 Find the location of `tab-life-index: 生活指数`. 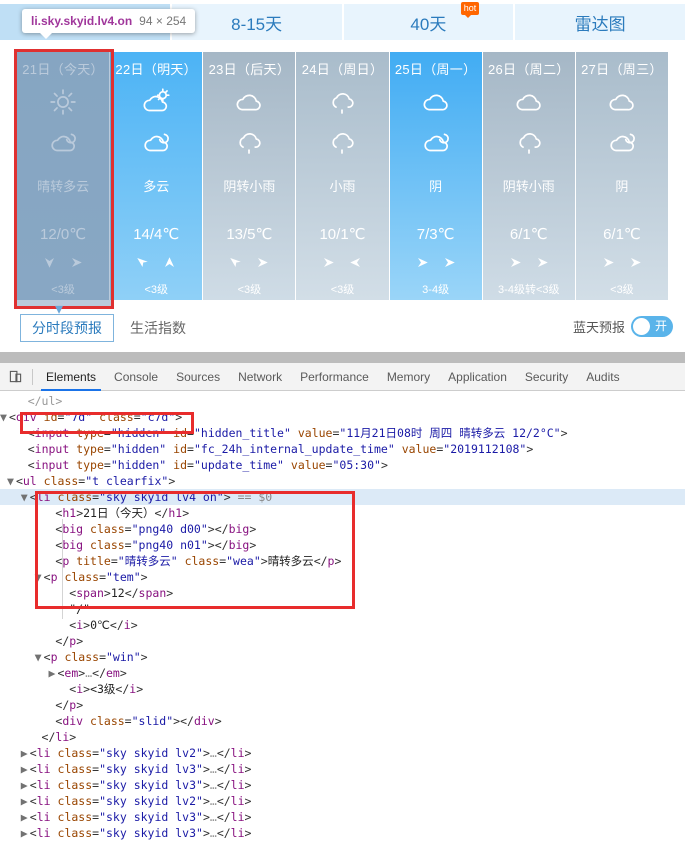

tab-life-index: 生活指数 is located at coordinates (158, 328).